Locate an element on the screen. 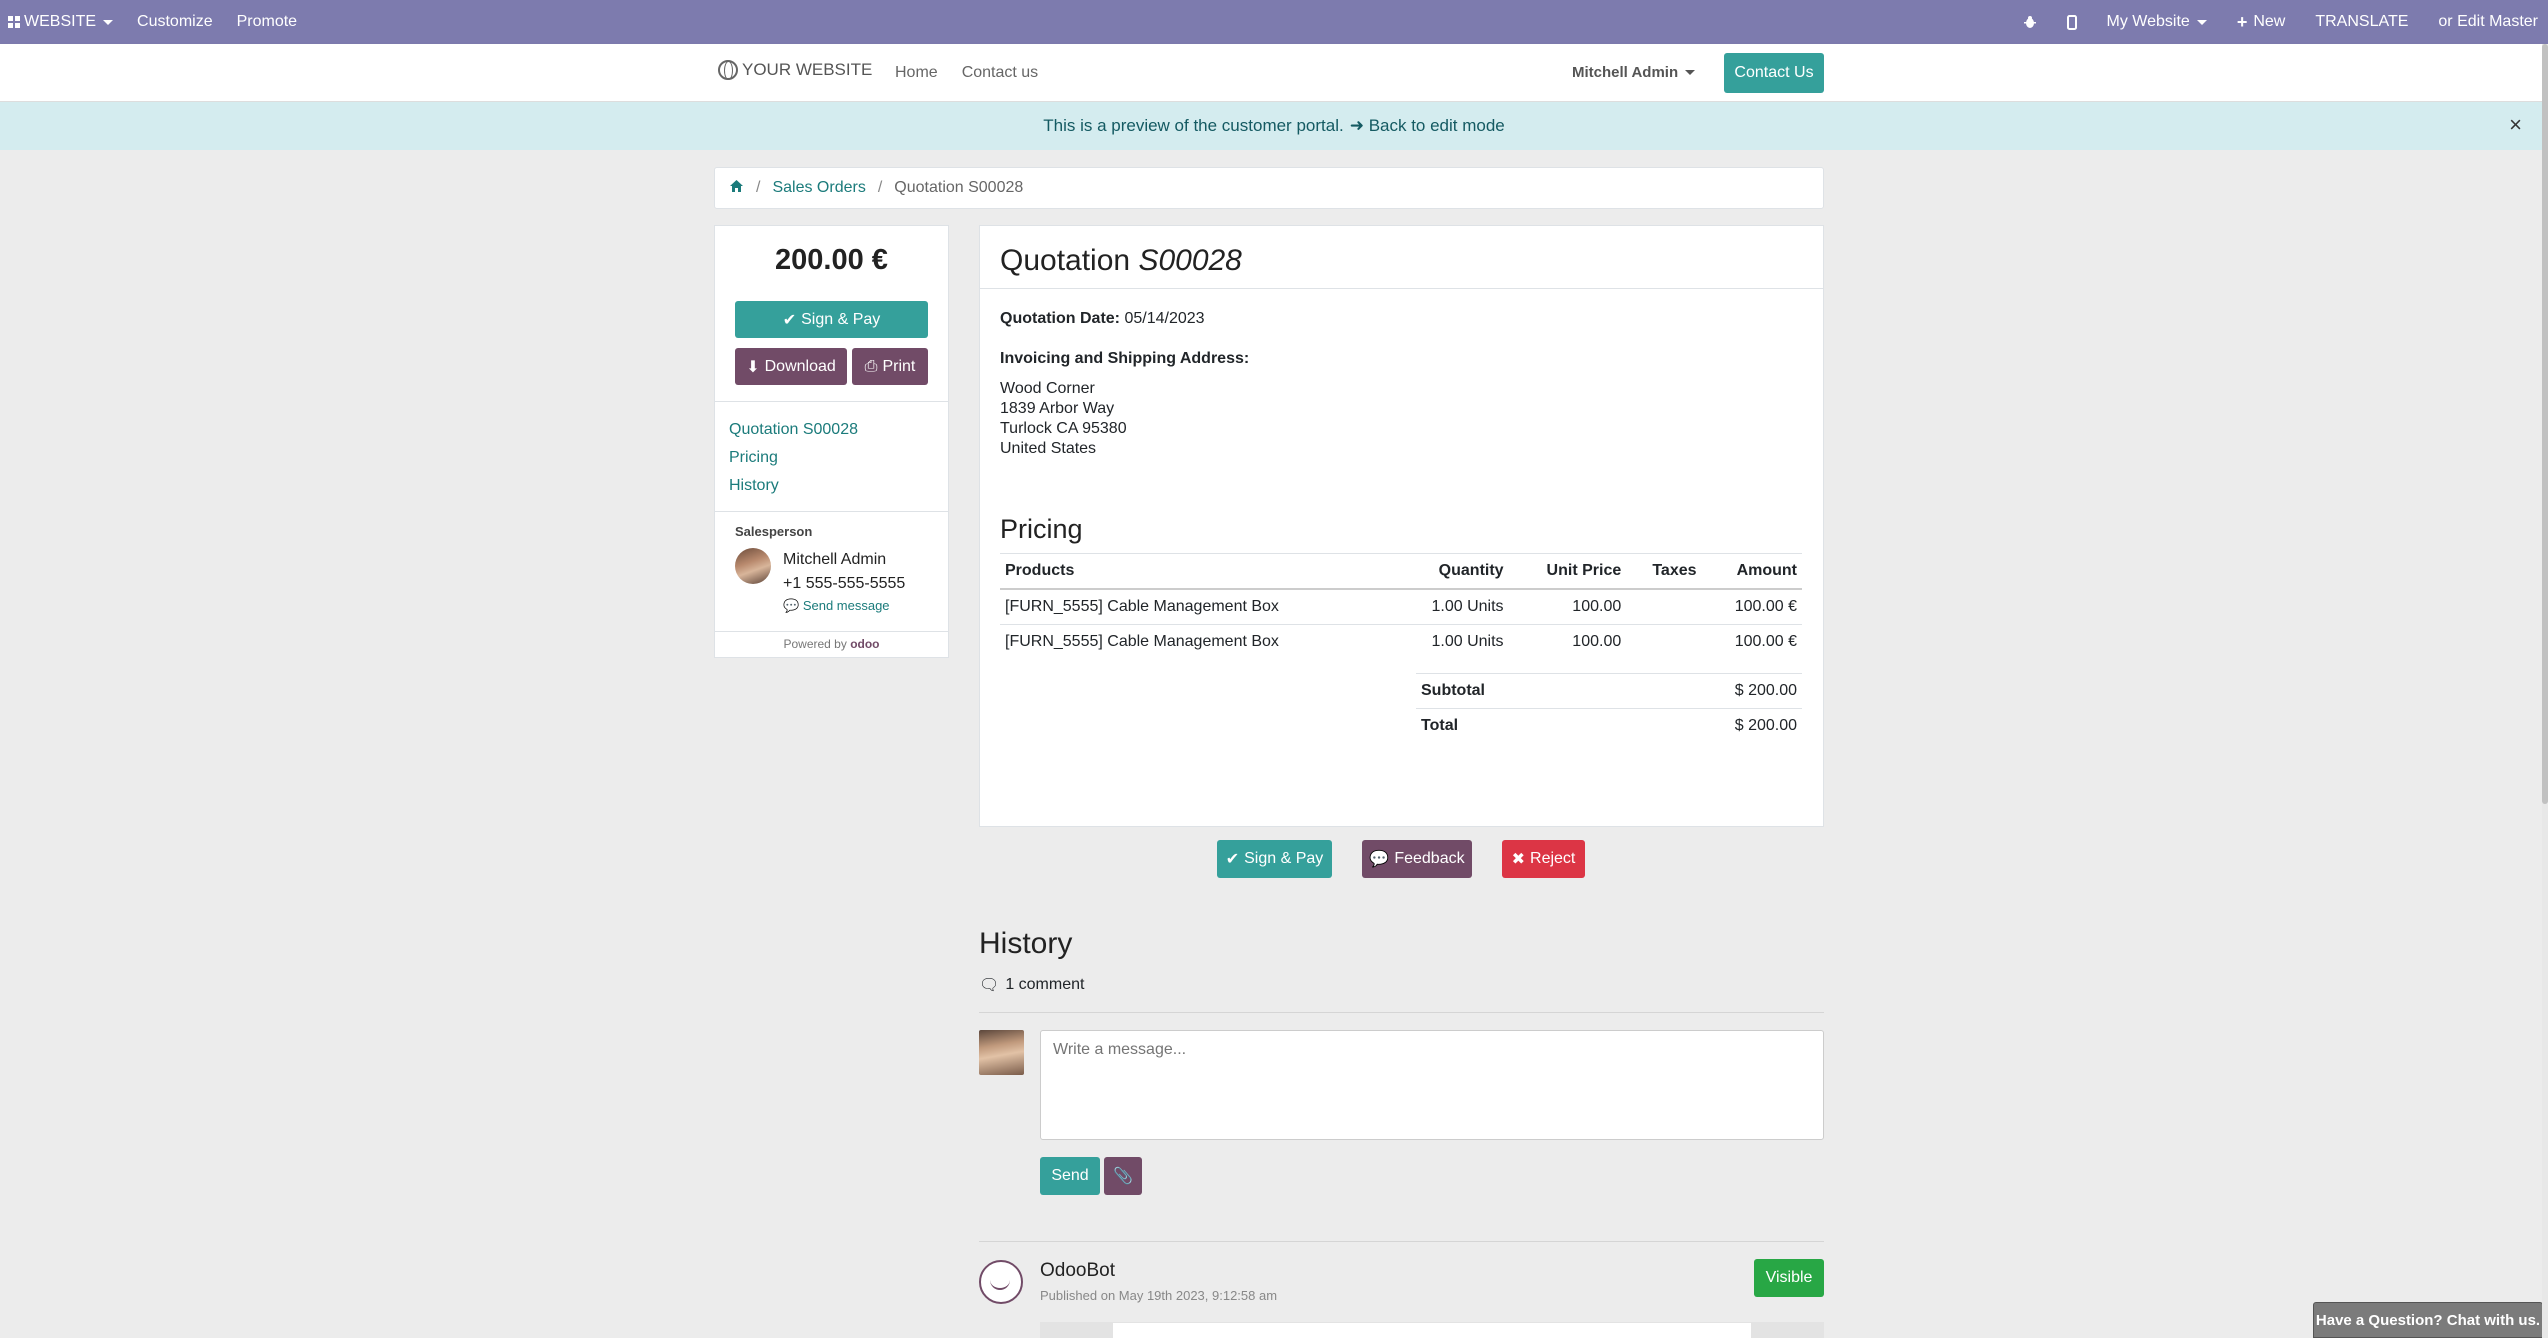 The width and height of the screenshot is (2548, 1338). website-menu: WEBSITE is located at coordinates (61, 22).